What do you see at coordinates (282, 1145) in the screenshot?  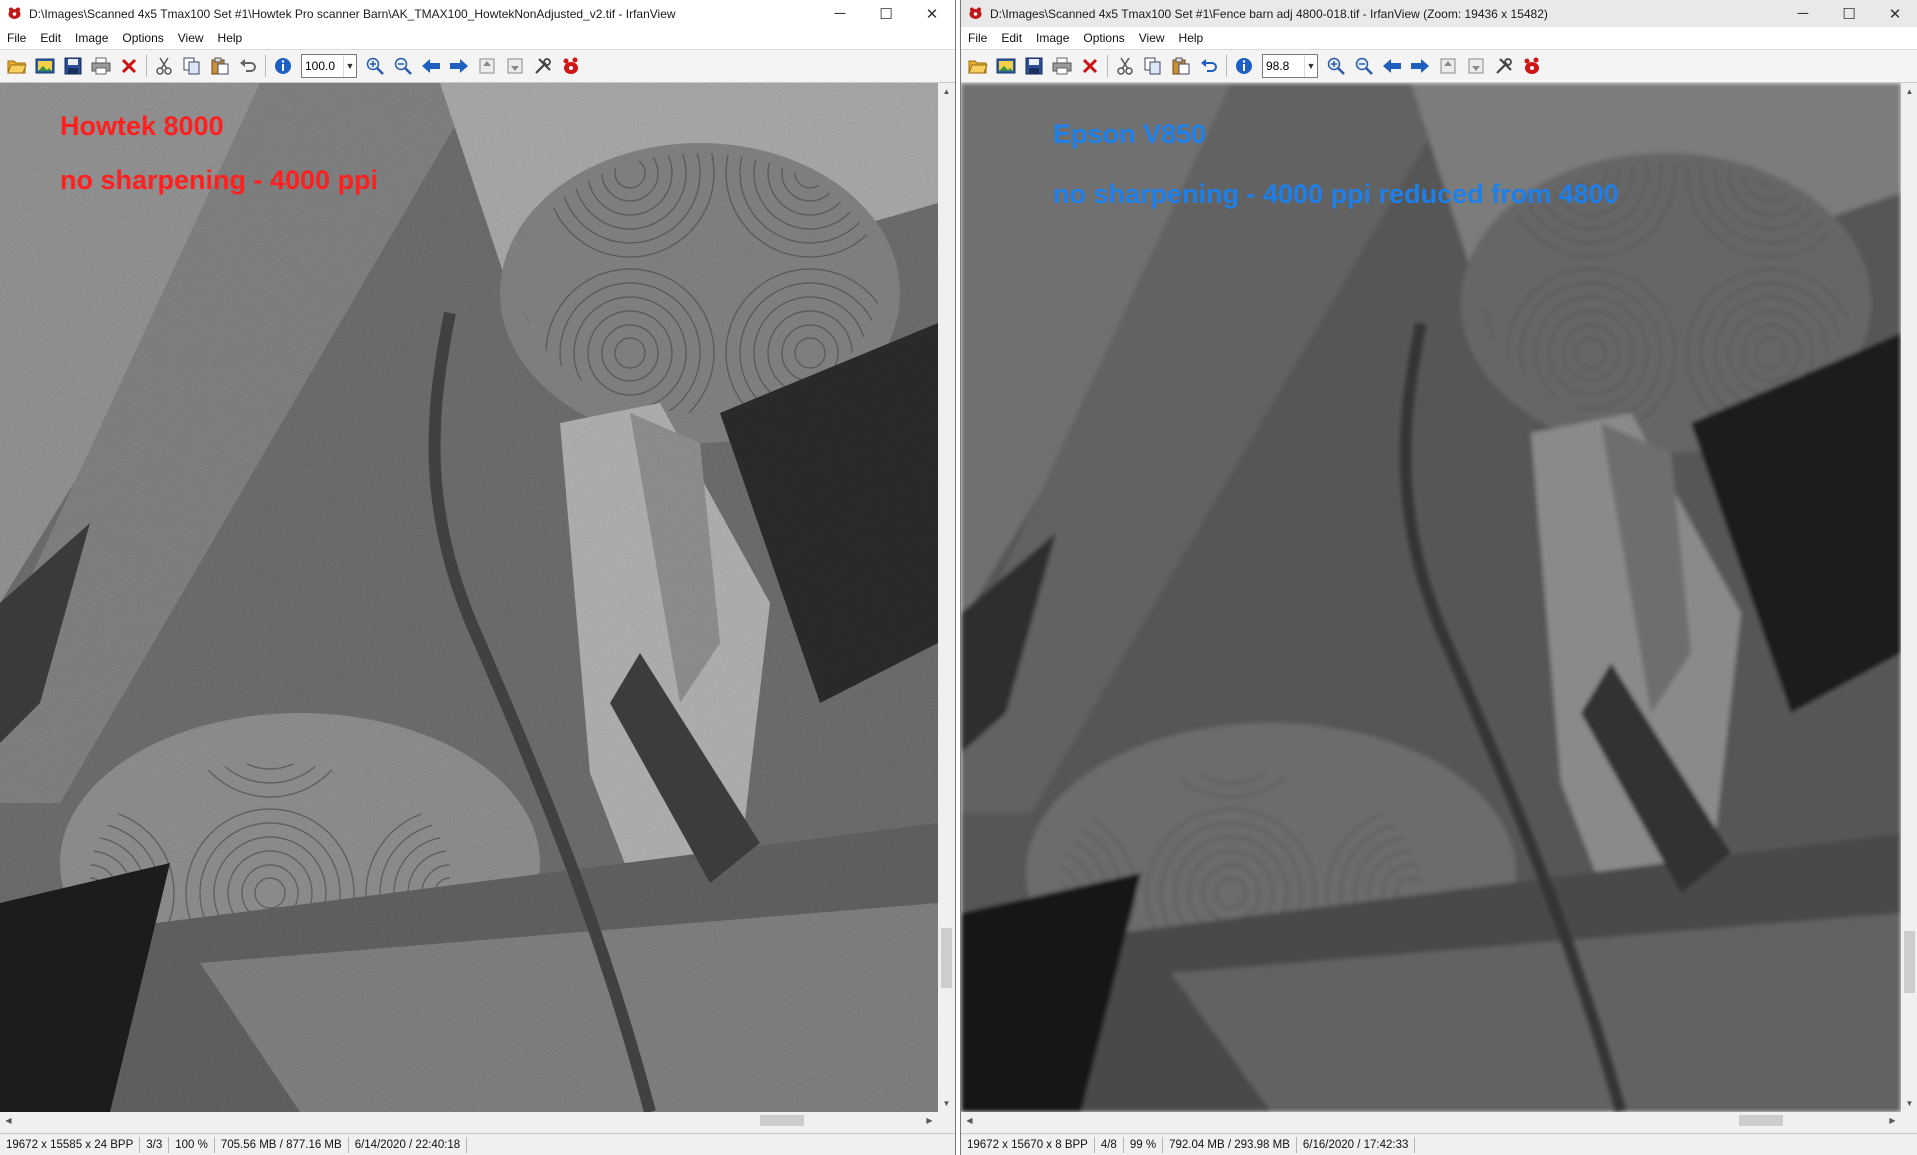 I see `status-memory: 705.56 MB / 877.16 MB` at bounding box center [282, 1145].